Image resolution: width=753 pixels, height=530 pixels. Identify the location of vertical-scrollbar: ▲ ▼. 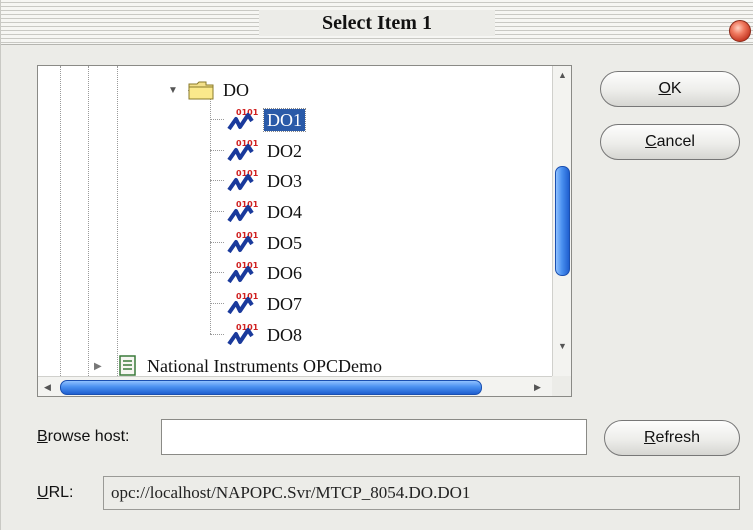
(561, 221).